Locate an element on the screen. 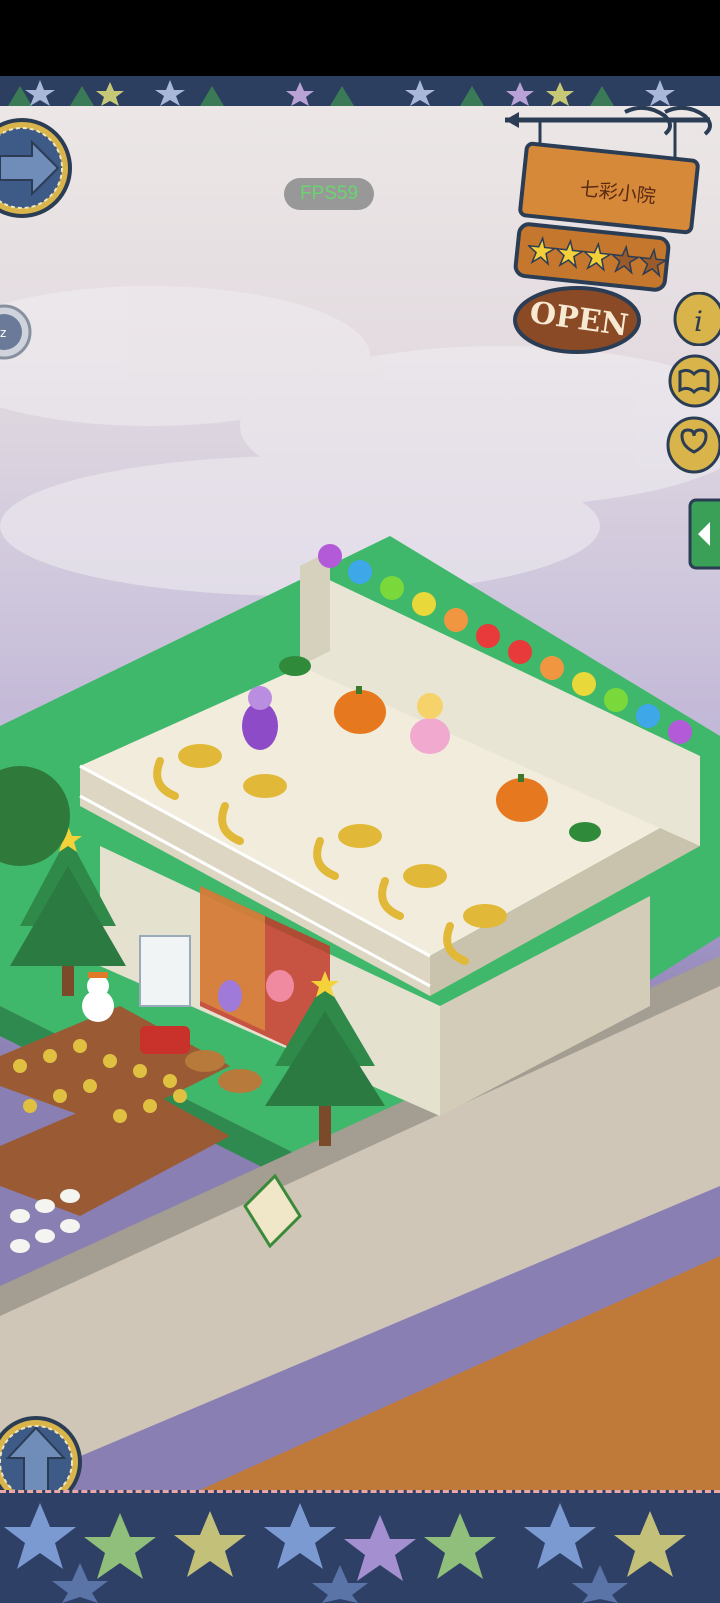 The width and height of the screenshot is (720, 1603). info-button: i is located at coordinates (696, 319).